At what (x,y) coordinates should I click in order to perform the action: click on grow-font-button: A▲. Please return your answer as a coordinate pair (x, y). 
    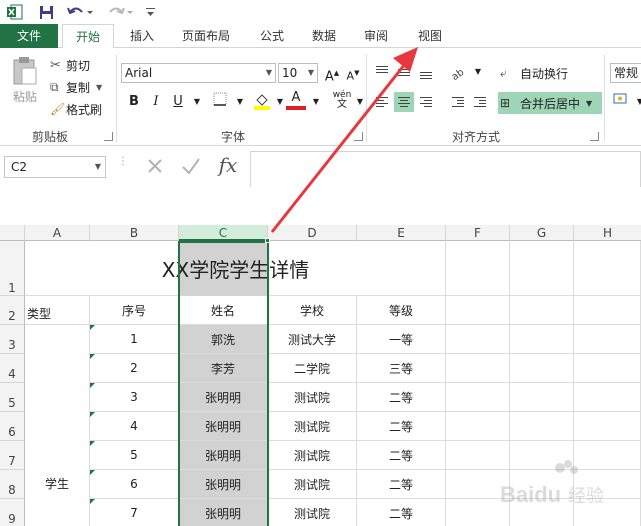
    Looking at the image, I should click on (332, 73).